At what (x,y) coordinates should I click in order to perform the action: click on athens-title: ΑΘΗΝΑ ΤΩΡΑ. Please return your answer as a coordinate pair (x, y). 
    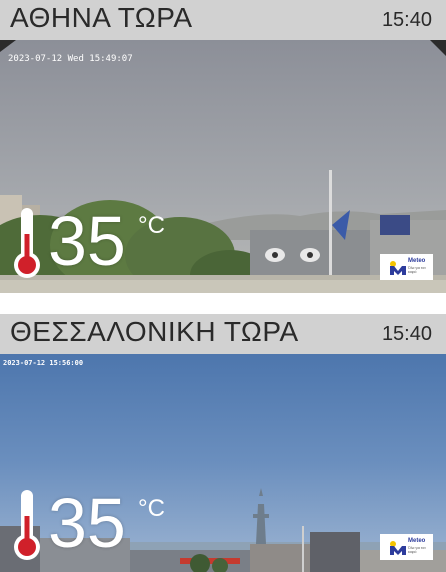
    Looking at the image, I should click on (101, 17).